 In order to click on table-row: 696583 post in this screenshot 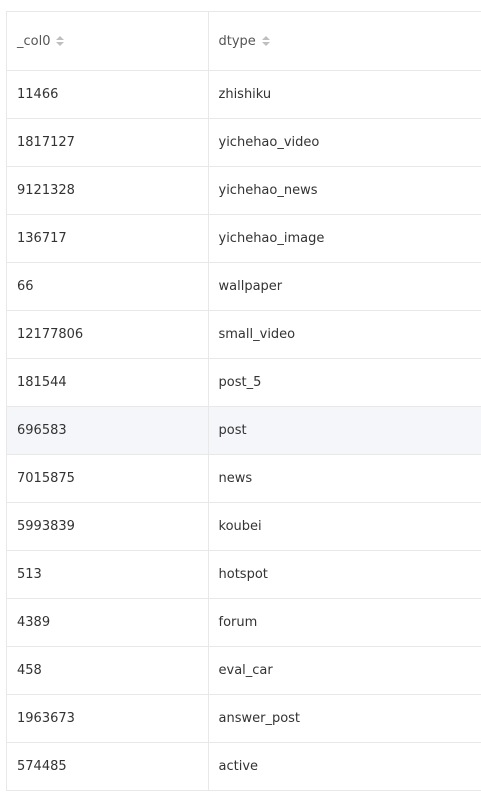, I will do `click(244, 430)`.